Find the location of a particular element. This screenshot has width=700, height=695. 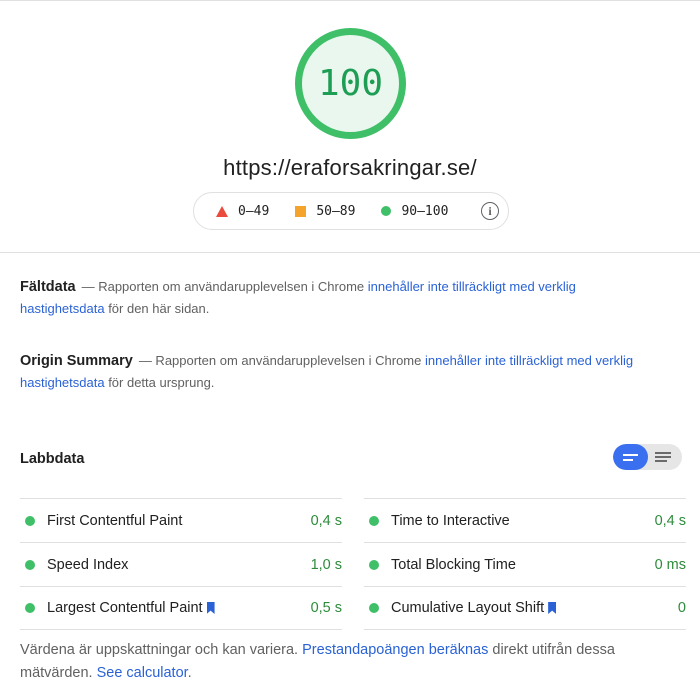

legend-pass: 90–100 is located at coordinates (414, 211).